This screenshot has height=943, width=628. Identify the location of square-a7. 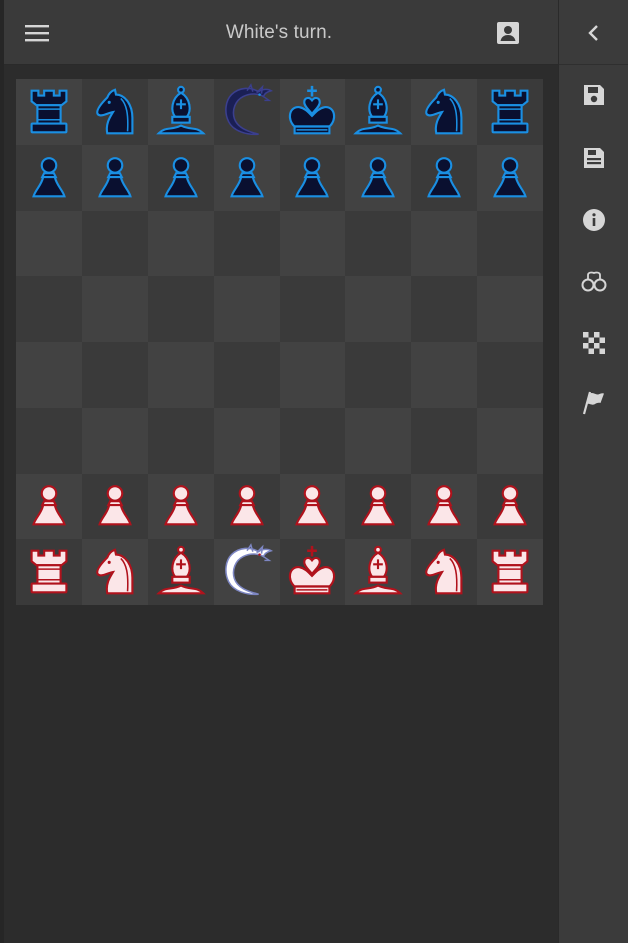
(49, 177).